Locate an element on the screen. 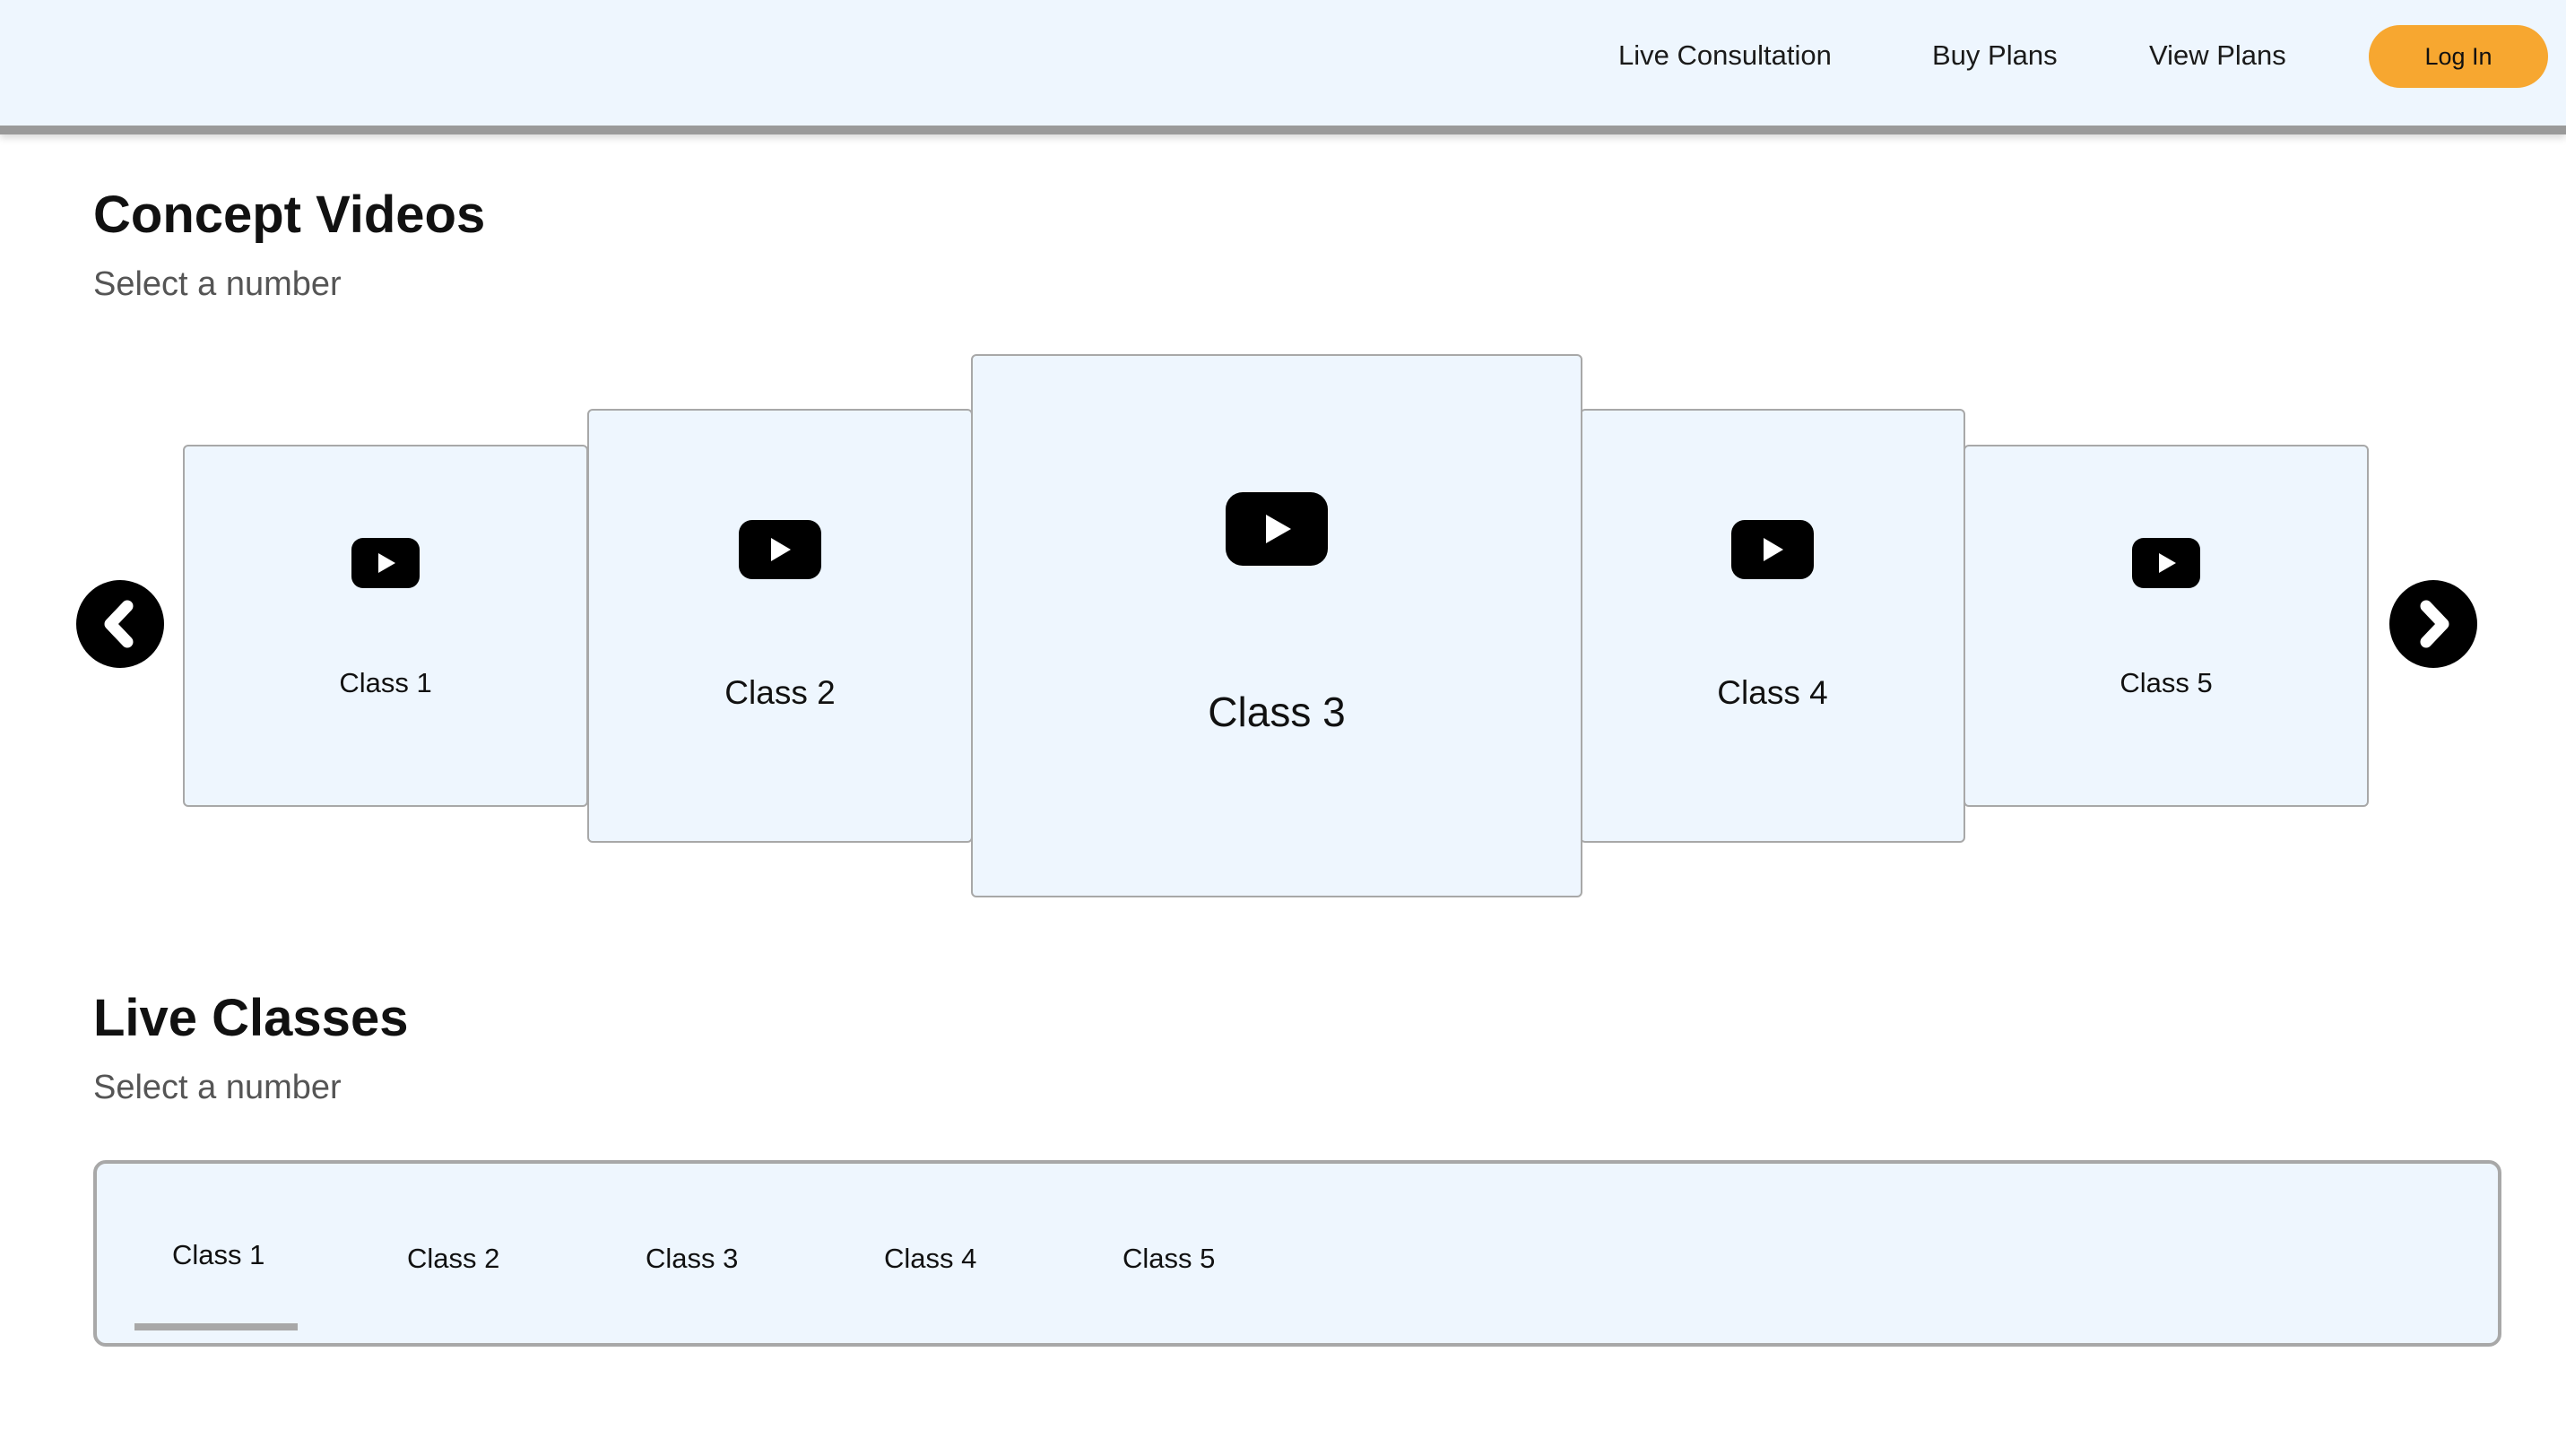 The width and height of the screenshot is (2566, 1456). live-classes-tabbar: Class 1 Class 2 Class 3 Class 4 Class 5 is located at coordinates (1297, 1253).